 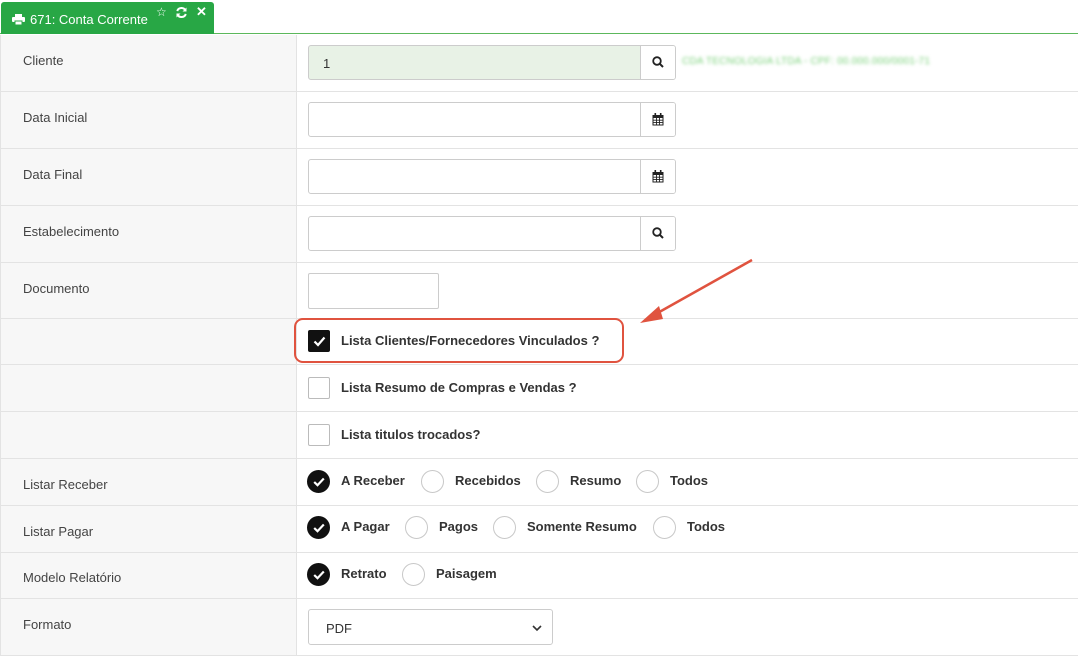 What do you see at coordinates (416, 527) in the screenshot?
I see `radio-pagos` at bounding box center [416, 527].